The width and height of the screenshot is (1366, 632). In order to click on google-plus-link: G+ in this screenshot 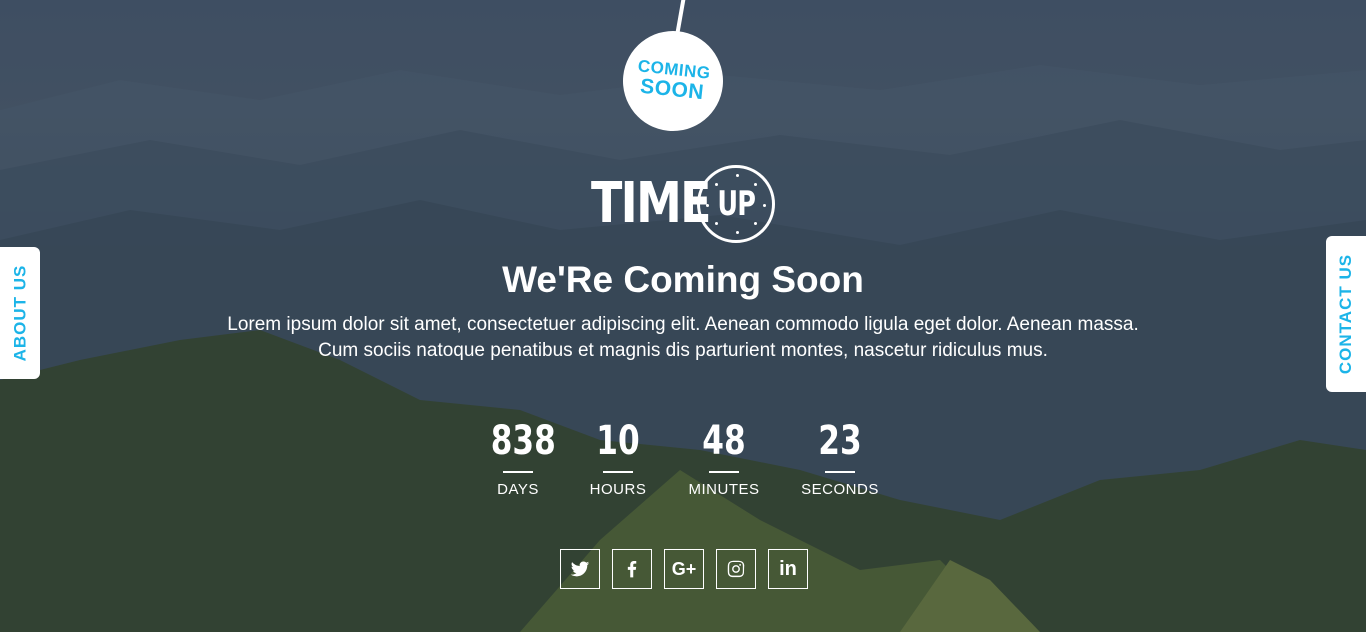, I will do `click(684, 569)`.